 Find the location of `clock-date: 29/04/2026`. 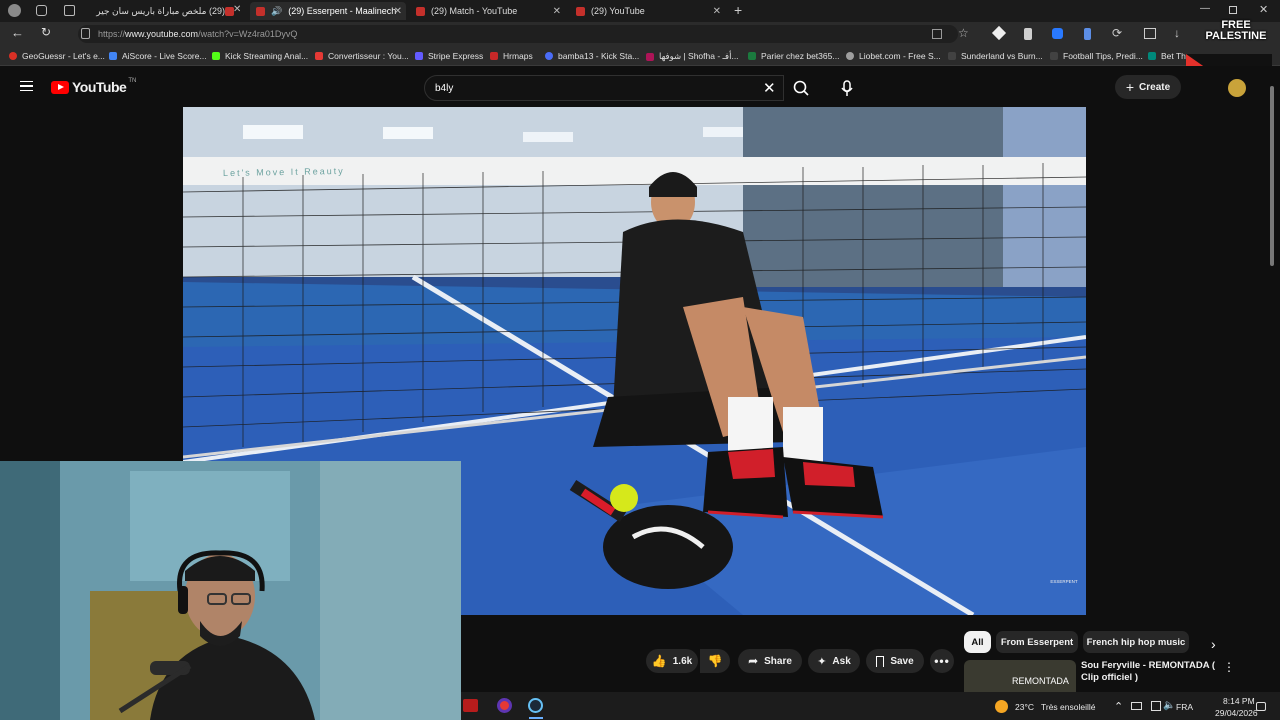

clock-date: 29/04/2026 is located at coordinates (1236, 713).